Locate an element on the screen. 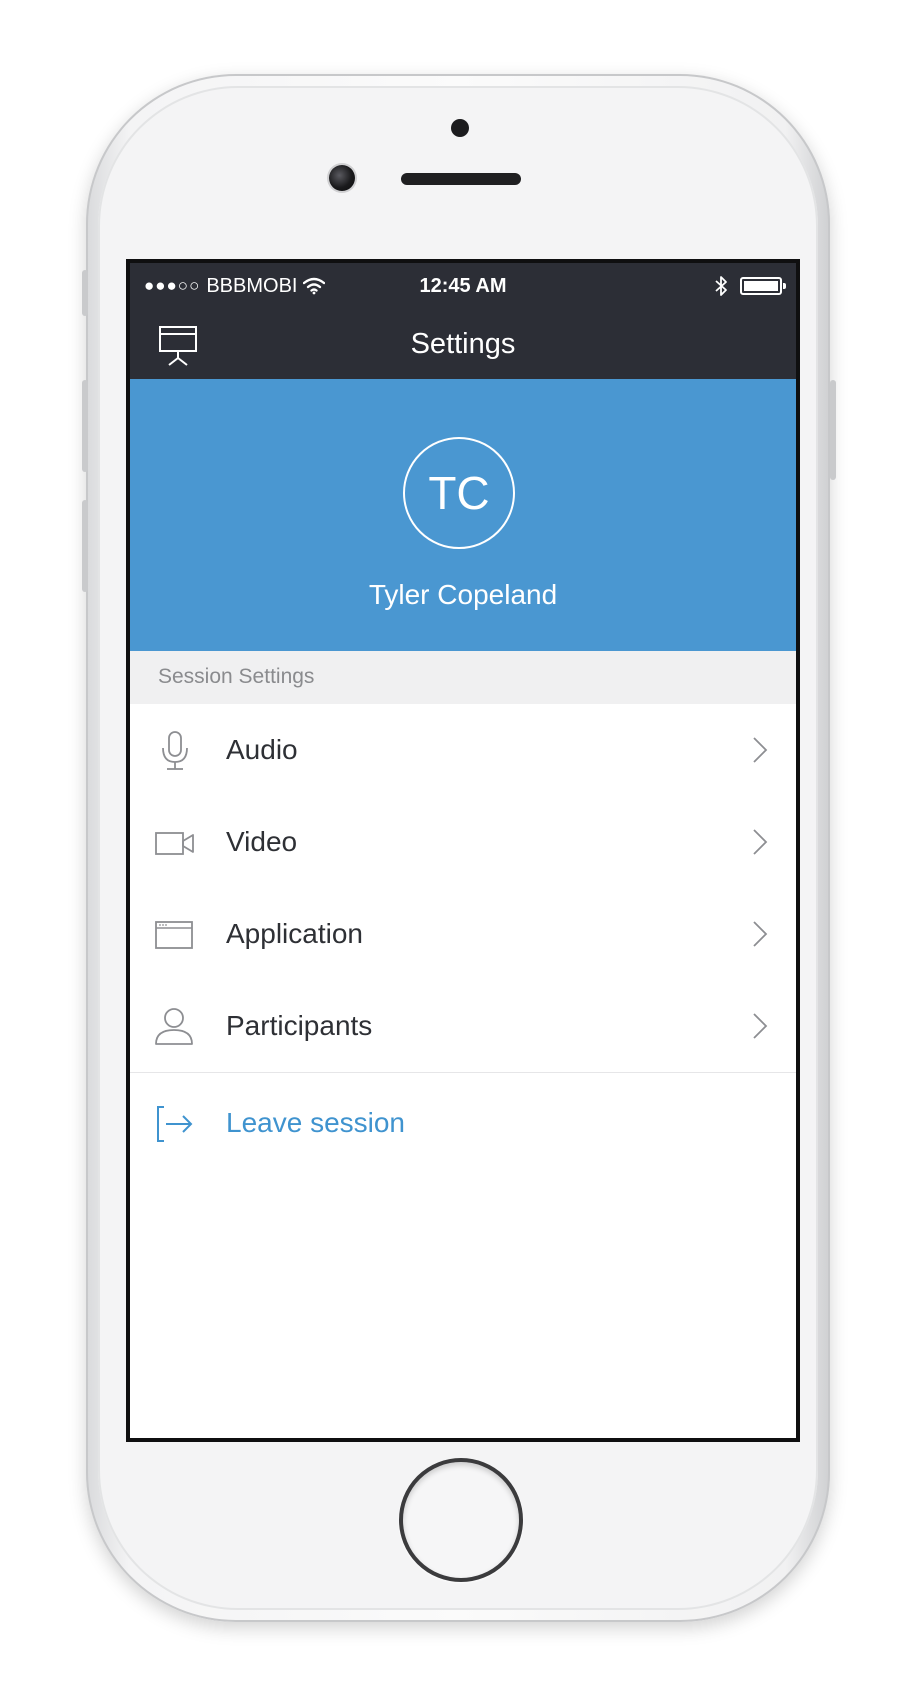 This screenshot has width=918, height=1692. leave-session-button: Leave session is located at coordinates (463, 1123).